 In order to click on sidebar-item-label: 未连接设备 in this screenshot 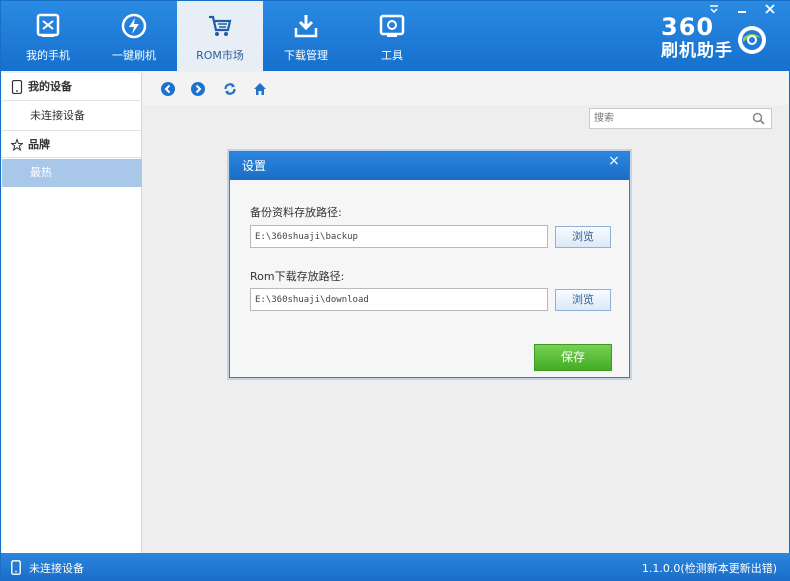, I will do `click(57, 115)`.